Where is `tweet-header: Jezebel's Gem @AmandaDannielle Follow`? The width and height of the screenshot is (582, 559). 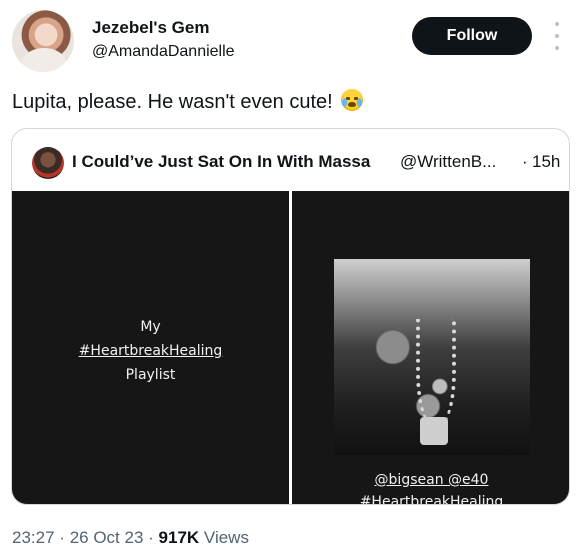
tweet-header: Jezebel's Gem @AmandaDannielle Follow is located at coordinates (291, 41).